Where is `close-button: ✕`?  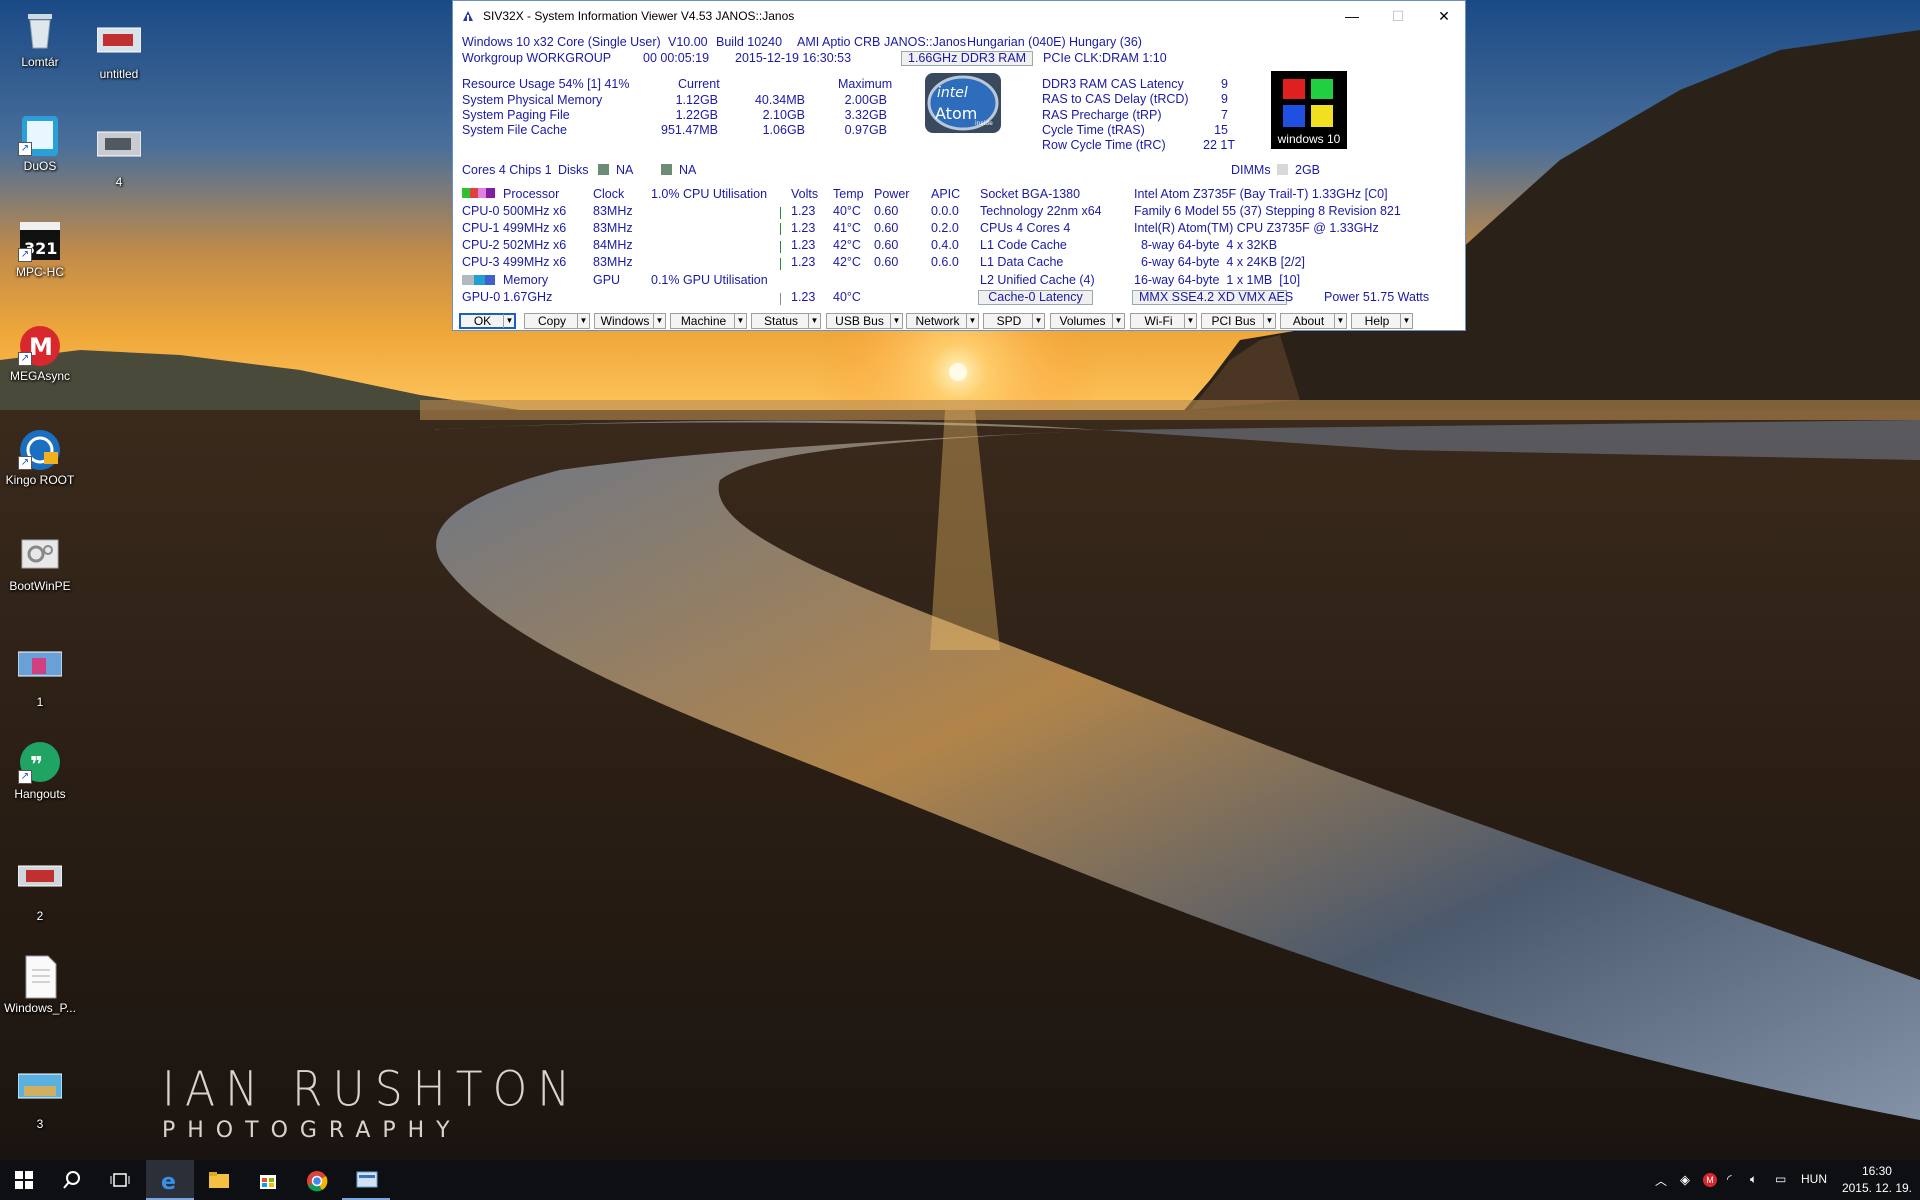 close-button: ✕ is located at coordinates (1444, 16).